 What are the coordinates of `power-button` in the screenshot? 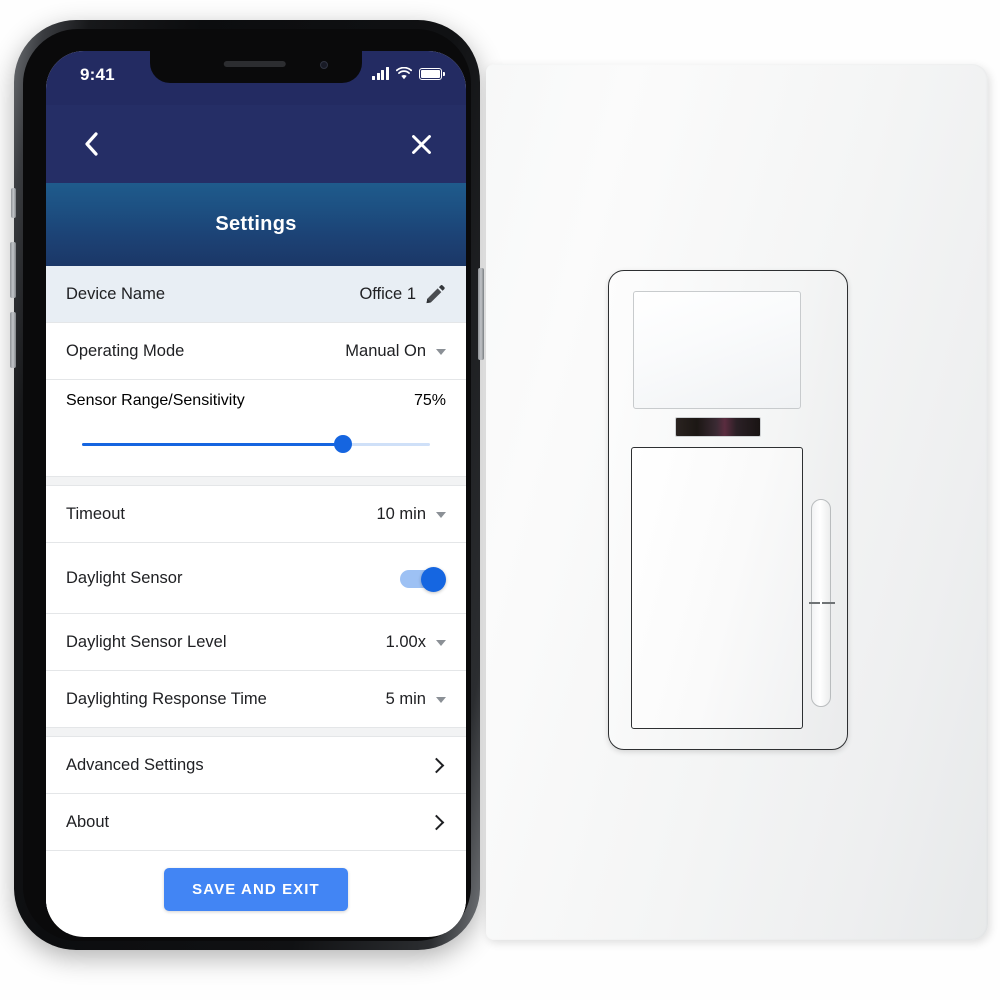 It's located at (481, 314).